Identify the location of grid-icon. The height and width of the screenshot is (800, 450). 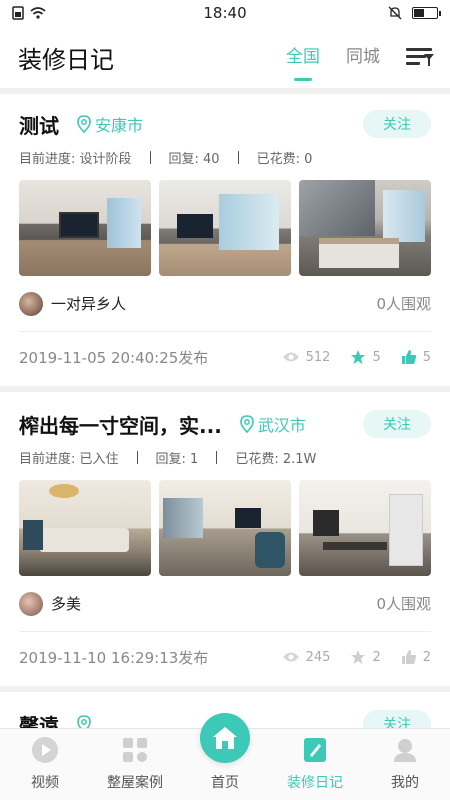
(135, 750).